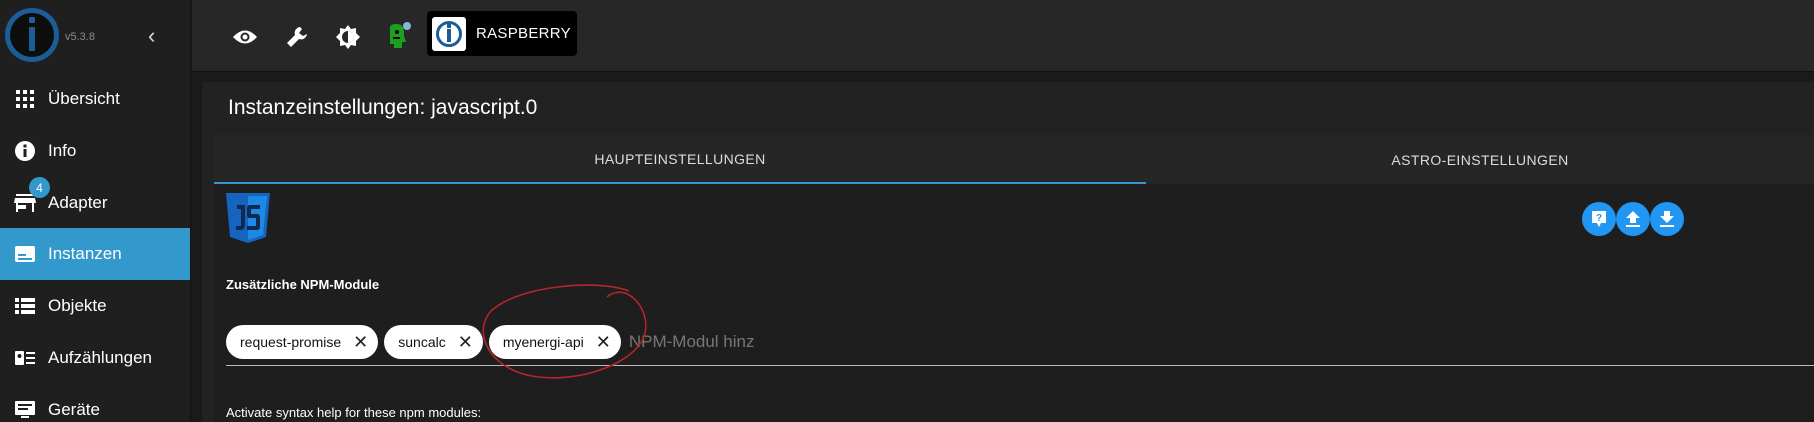 This screenshot has width=1814, height=422. I want to click on download-icon, so click(1667, 219).